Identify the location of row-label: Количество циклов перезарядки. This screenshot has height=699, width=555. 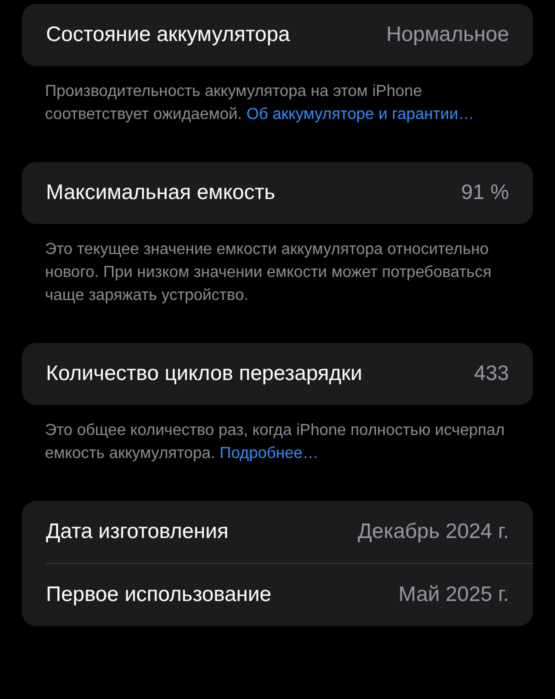
(204, 374).